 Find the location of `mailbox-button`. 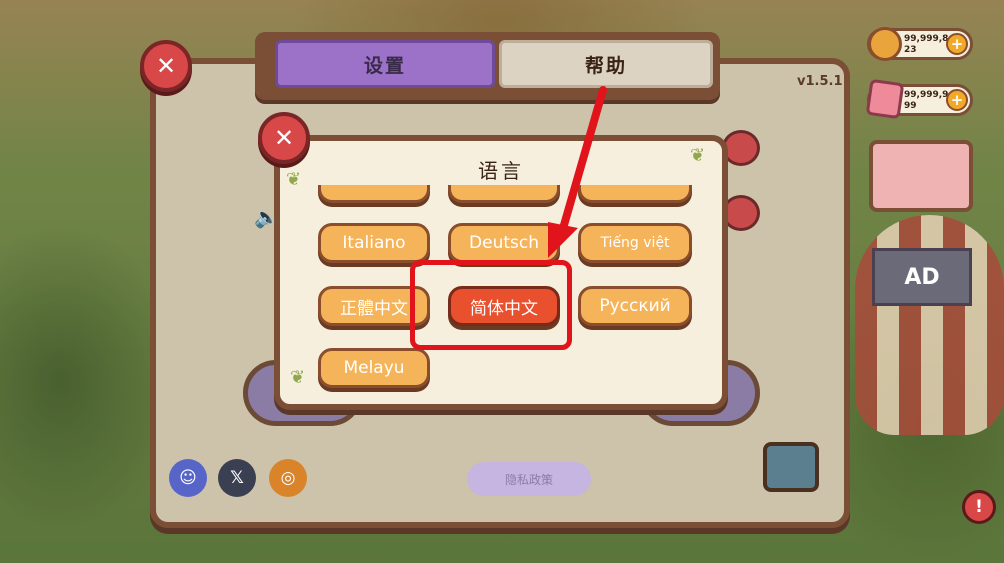

mailbox-button is located at coordinates (921, 176).